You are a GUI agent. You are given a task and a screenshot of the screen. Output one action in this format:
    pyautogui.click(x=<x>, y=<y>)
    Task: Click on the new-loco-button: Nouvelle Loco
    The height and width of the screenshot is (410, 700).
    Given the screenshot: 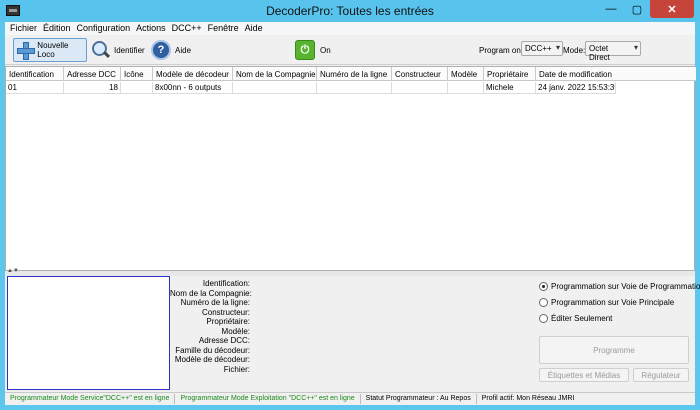 What is the action you would take?
    pyautogui.click(x=50, y=50)
    